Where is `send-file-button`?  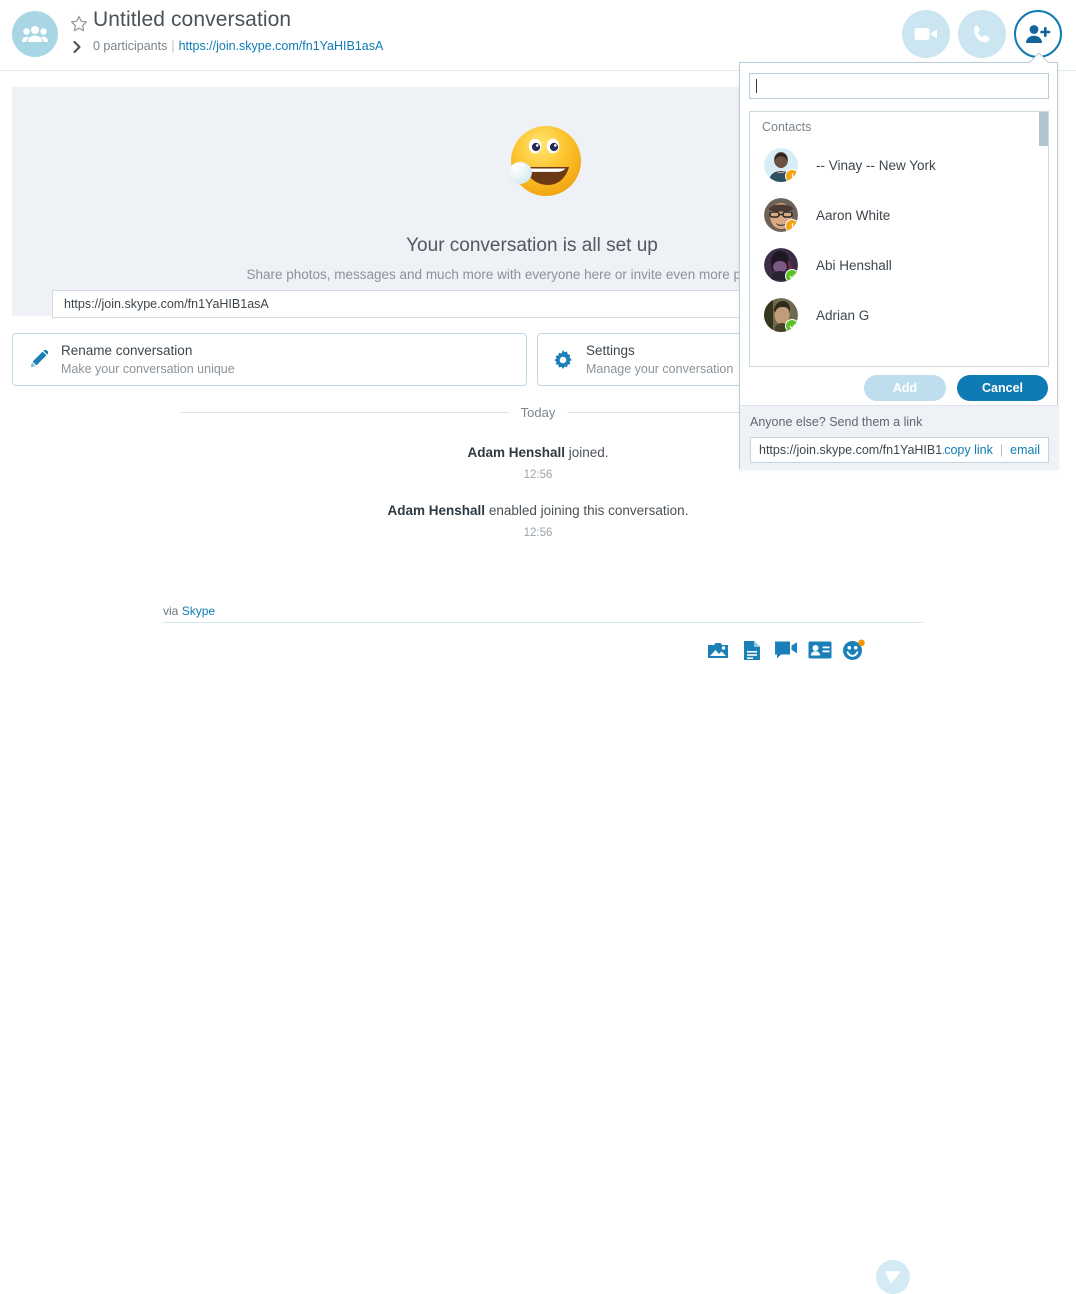
send-file-button is located at coordinates (752, 650).